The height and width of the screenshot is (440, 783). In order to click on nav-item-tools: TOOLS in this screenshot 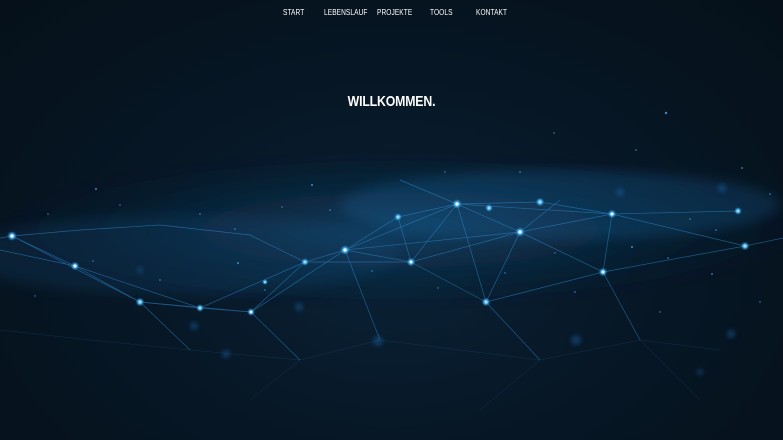, I will do `click(441, 12)`.